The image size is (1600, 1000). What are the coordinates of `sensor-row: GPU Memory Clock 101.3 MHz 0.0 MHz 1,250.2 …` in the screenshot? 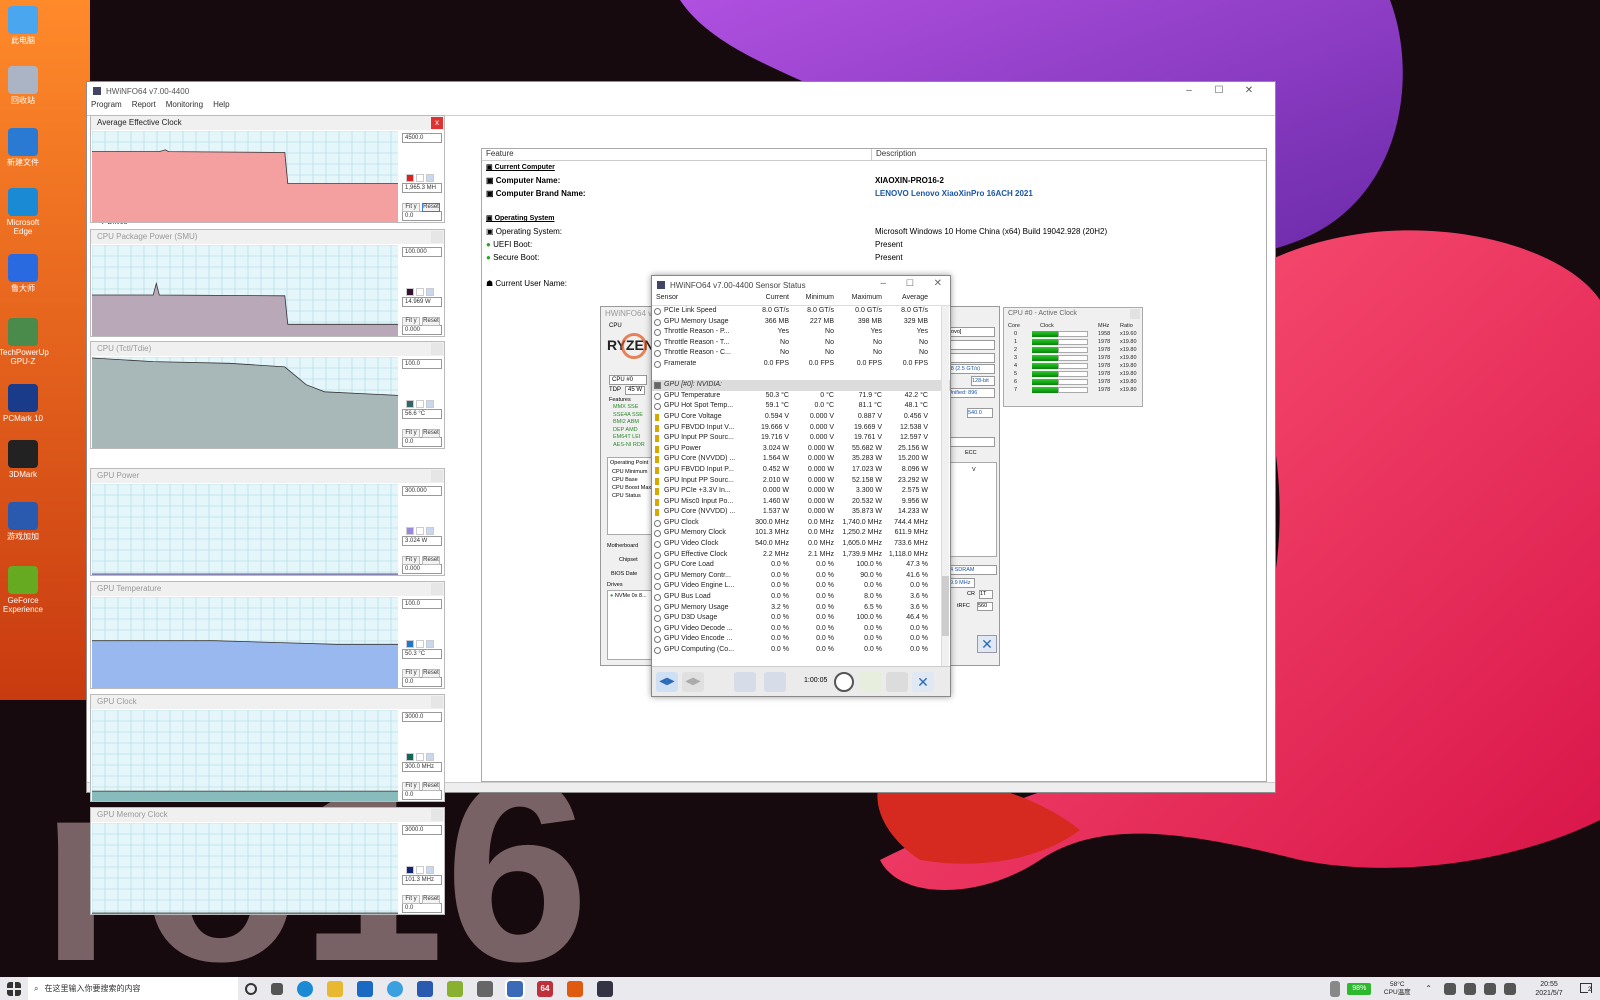 It's located at (801, 533).